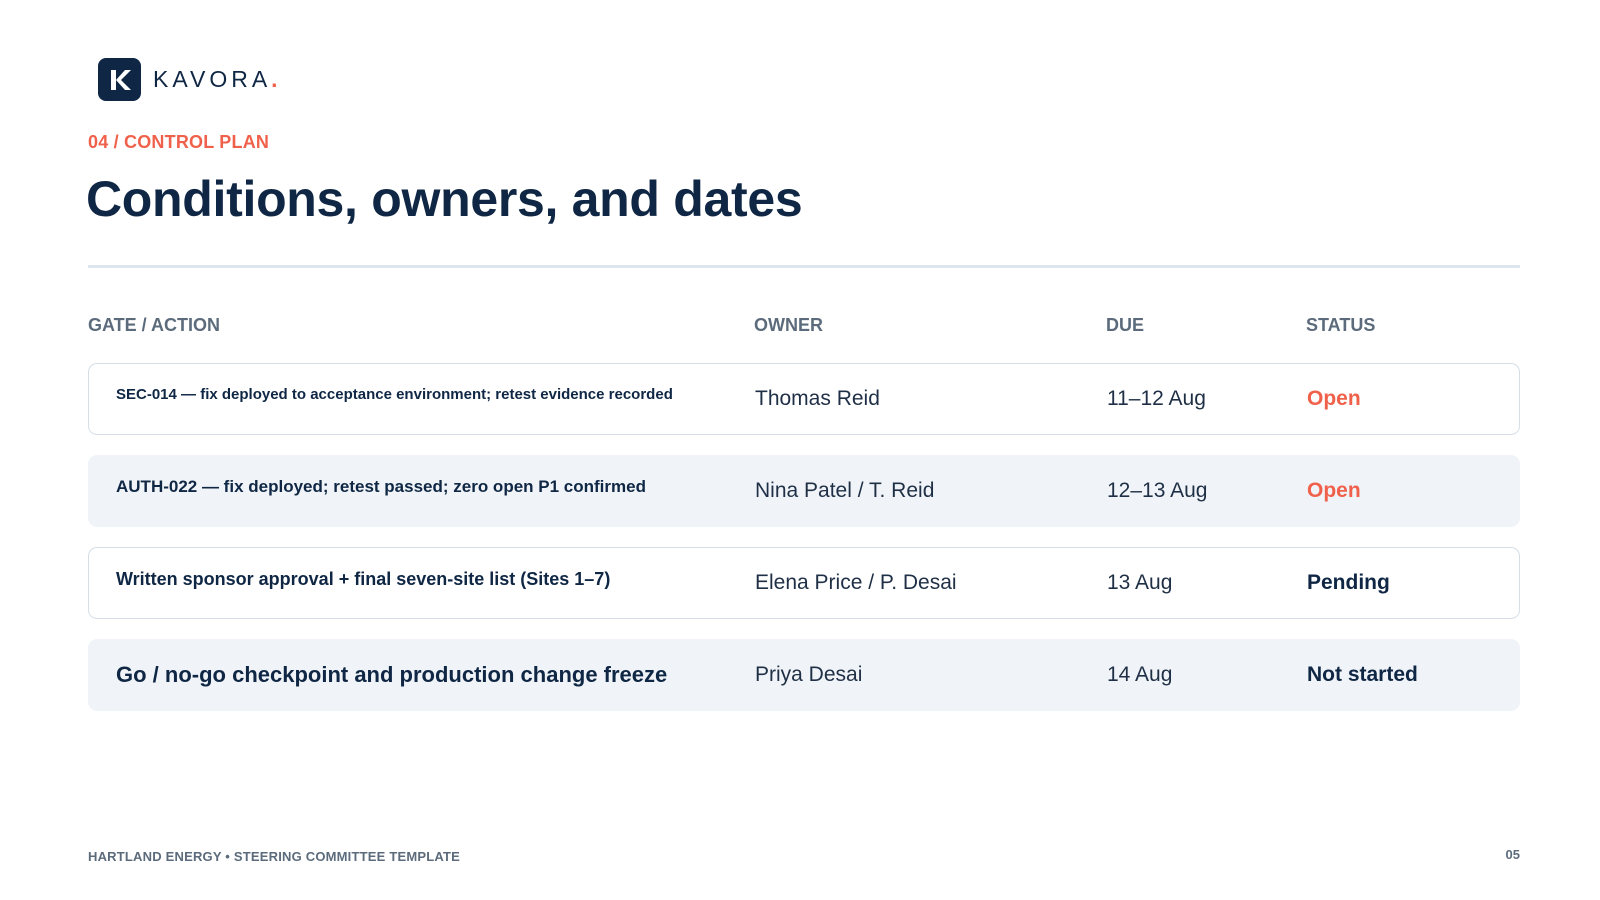 This screenshot has height=900, width=1600. What do you see at coordinates (154, 325) in the screenshot?
I see `header-gate: GATE / ACTION` at bounding box center [154, 325].